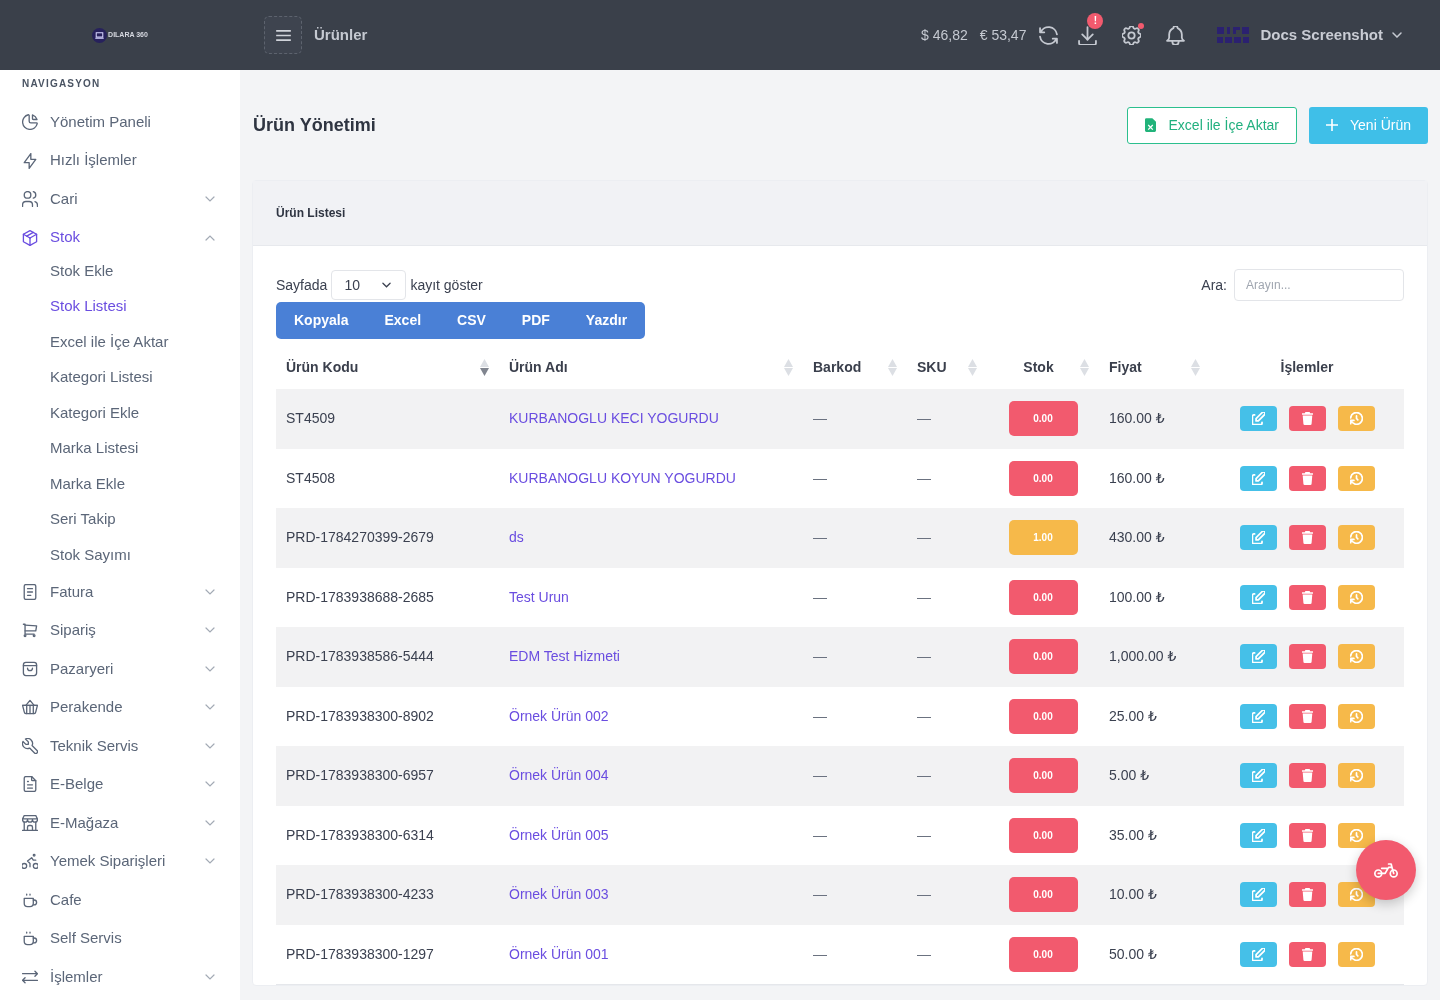  What do you see at coordinates (360, 537) in the screenshot?
I see `table-cell: PRD-1784270399-2679` at bounding box center [360, 537].